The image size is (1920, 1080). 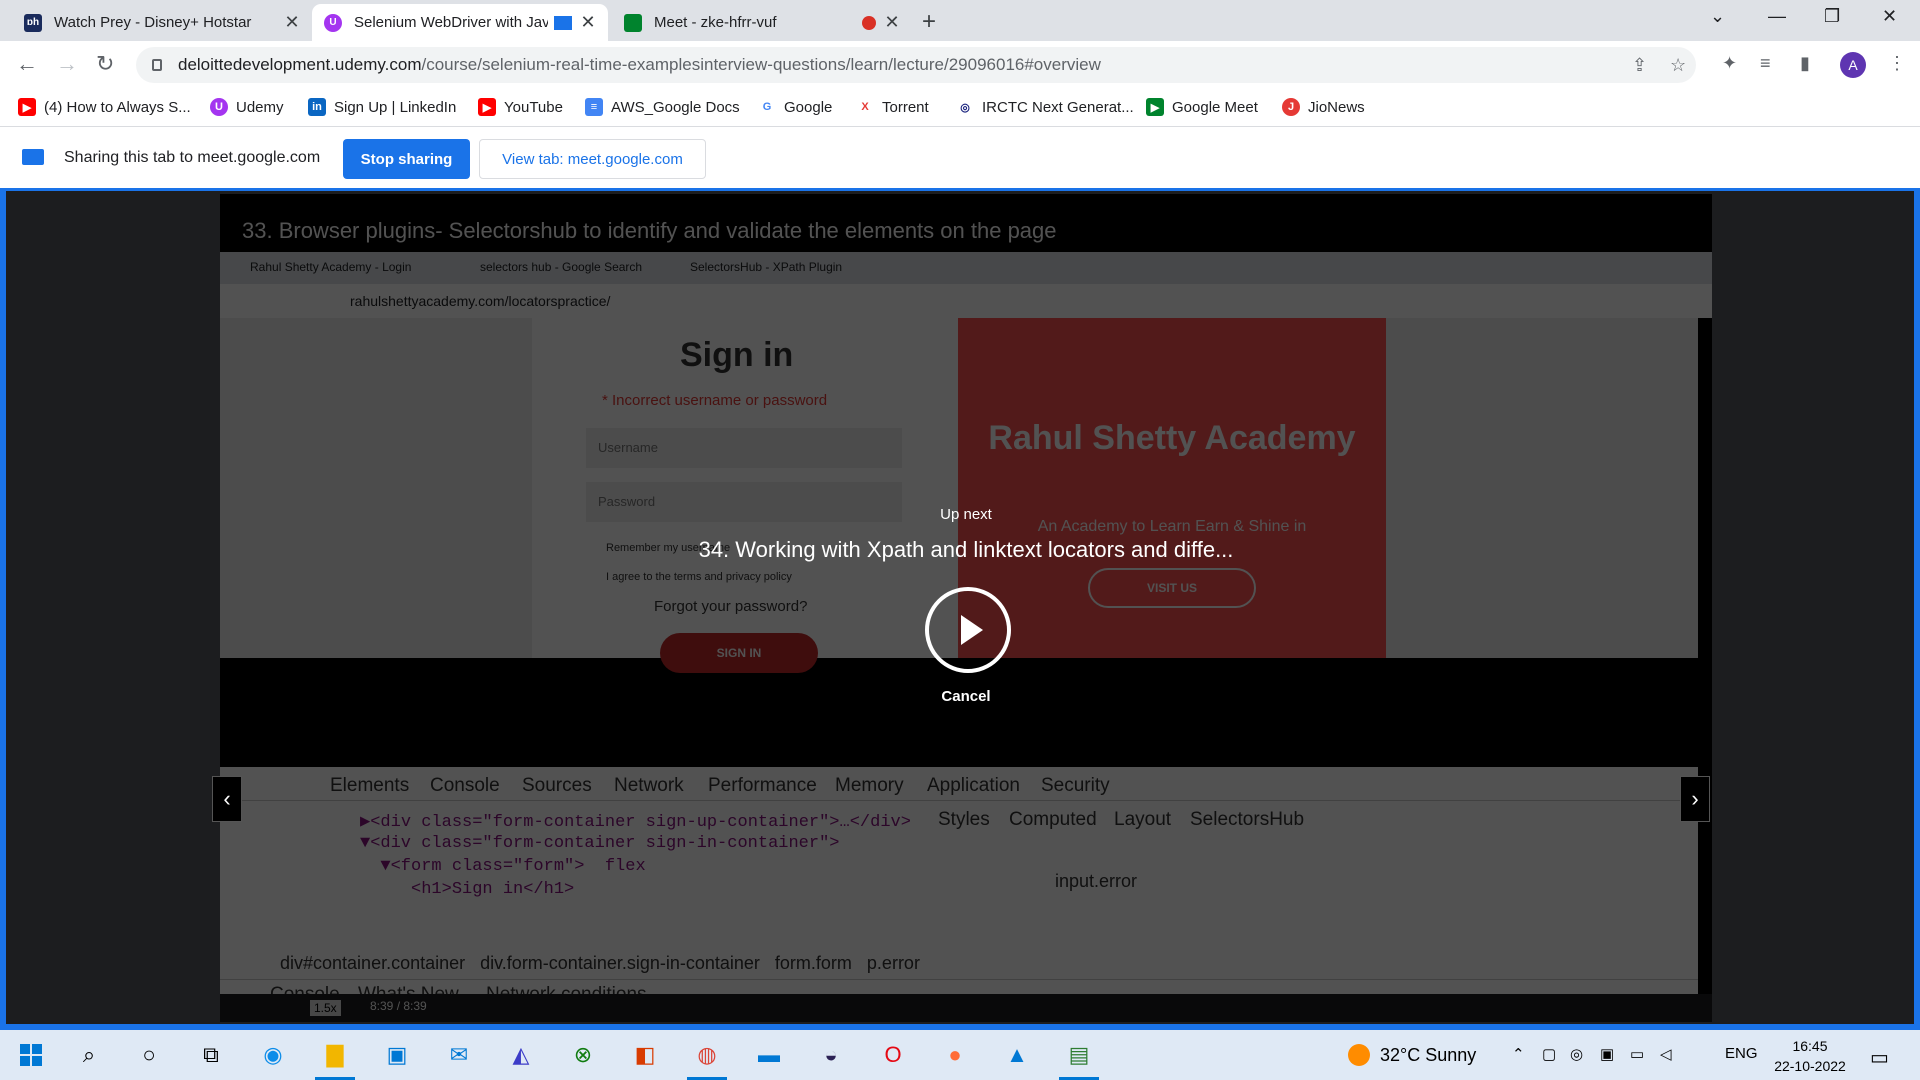 I want to click on play-next-button, so click(x=968, y=630).